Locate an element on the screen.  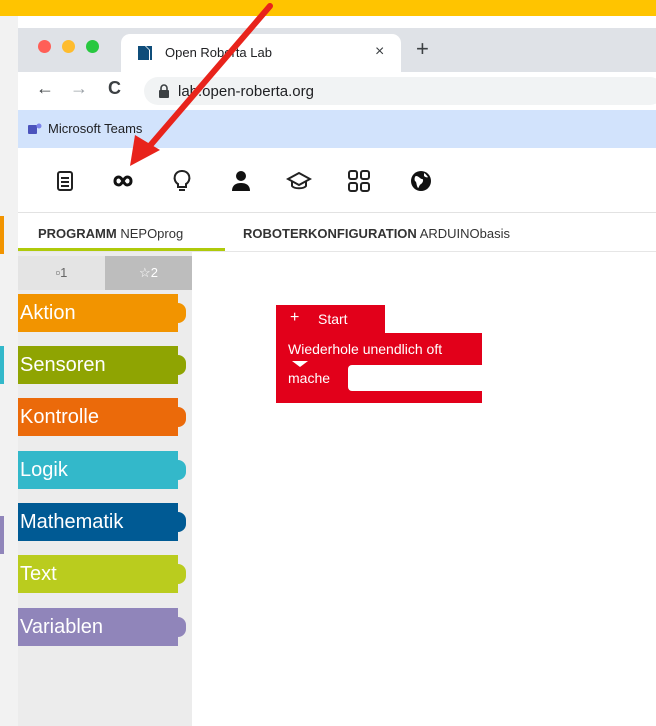
grid-icon is located at coordinates (359, 181).